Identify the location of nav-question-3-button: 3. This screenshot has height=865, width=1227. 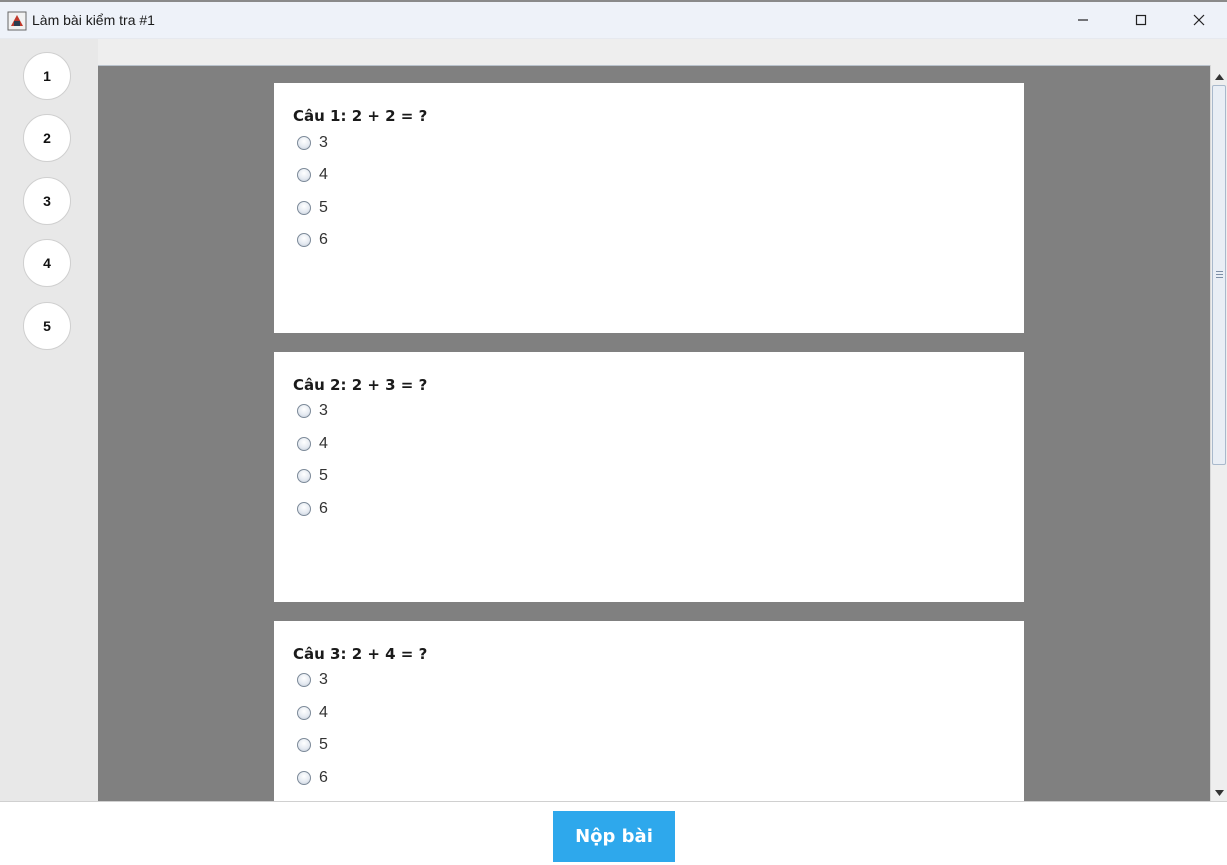
(47, 201).